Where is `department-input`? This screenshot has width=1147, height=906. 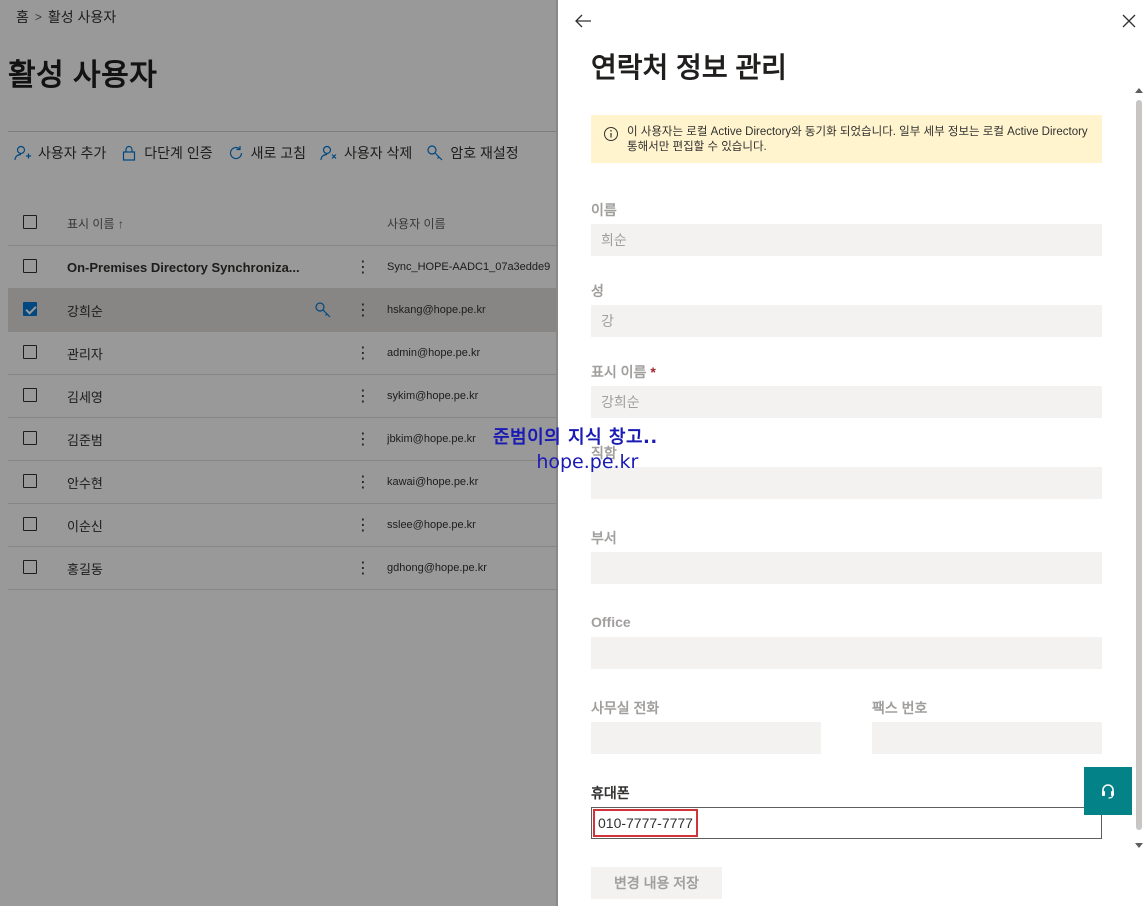 department-input is located at coordinates (846, 568).